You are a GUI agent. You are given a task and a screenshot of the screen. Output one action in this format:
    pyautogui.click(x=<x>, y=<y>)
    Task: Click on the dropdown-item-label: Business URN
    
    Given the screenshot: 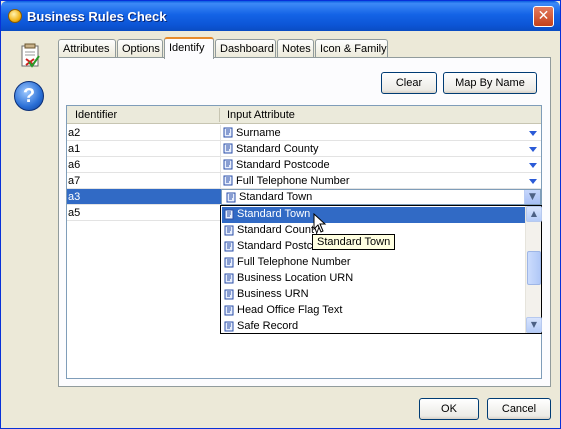 What is the action you would take?
    pyautogui.click(x=273, y=294)
    